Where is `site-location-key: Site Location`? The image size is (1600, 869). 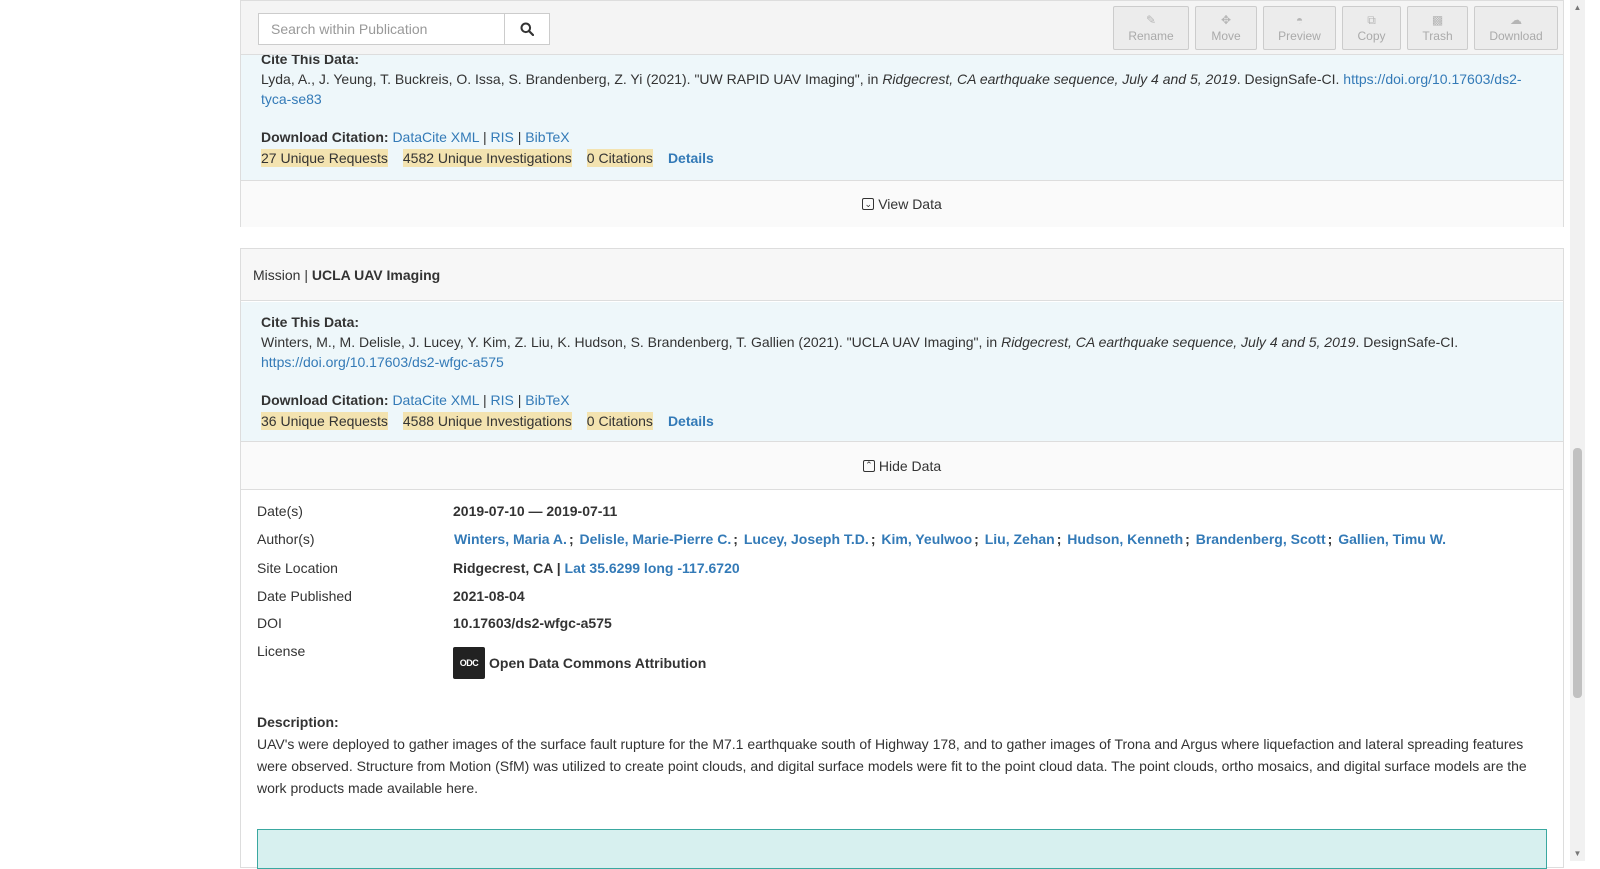
site-location-key: Site Location is located at coordinates (297, 568).